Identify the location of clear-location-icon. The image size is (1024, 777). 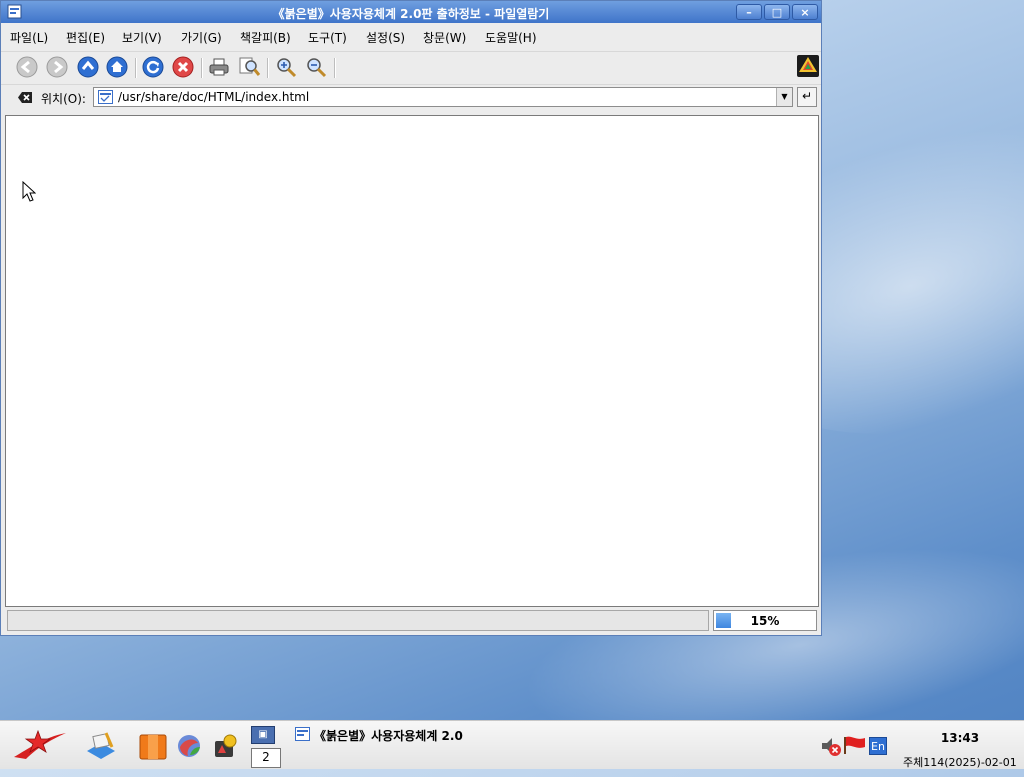
(25, 97).